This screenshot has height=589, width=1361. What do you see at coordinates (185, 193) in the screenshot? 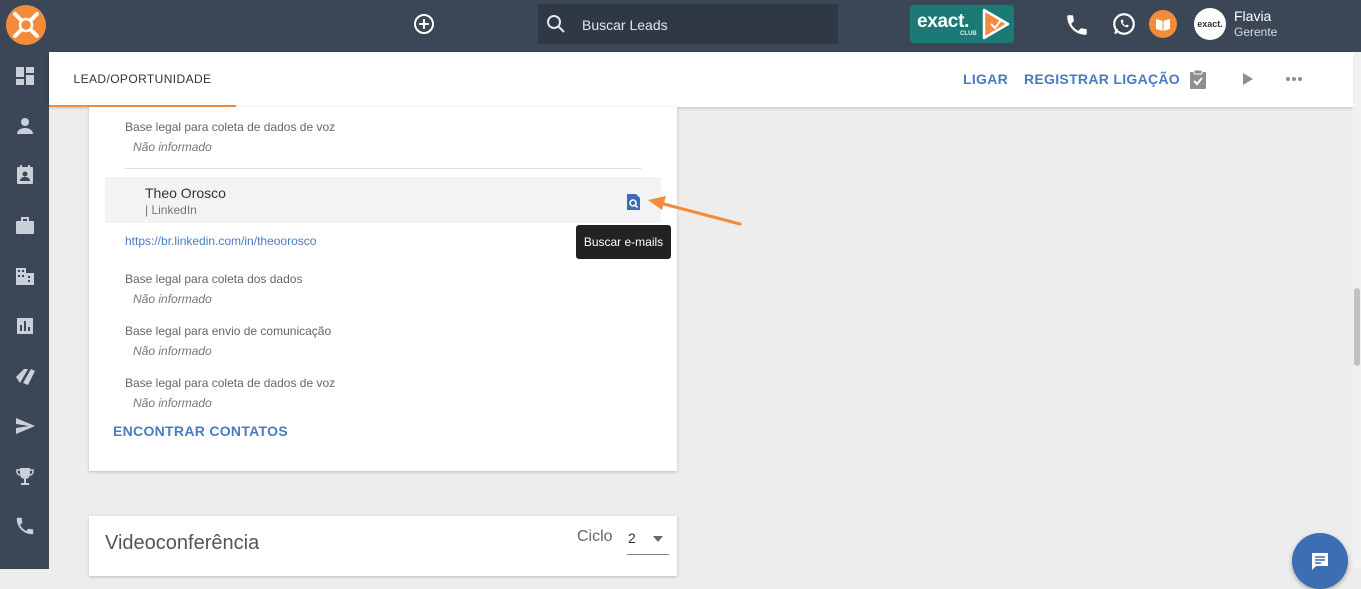
I see `contact-name: Theo Orosco` at bounding box center [185, 193].